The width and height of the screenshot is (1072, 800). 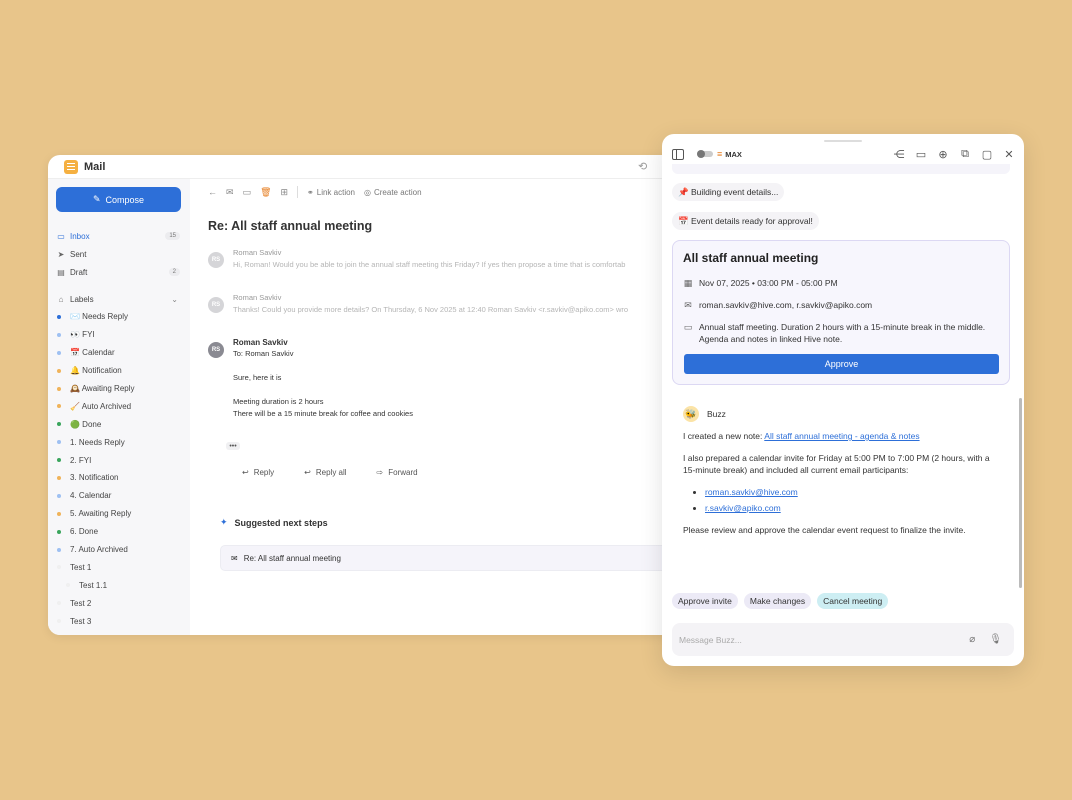 What do you see at coordinates (768, 283) in the screenshot?
I see `event-datetime: Nov 07, 2025 • 03:00 PM - 05:00 PM` at bounding box center [768, 283].